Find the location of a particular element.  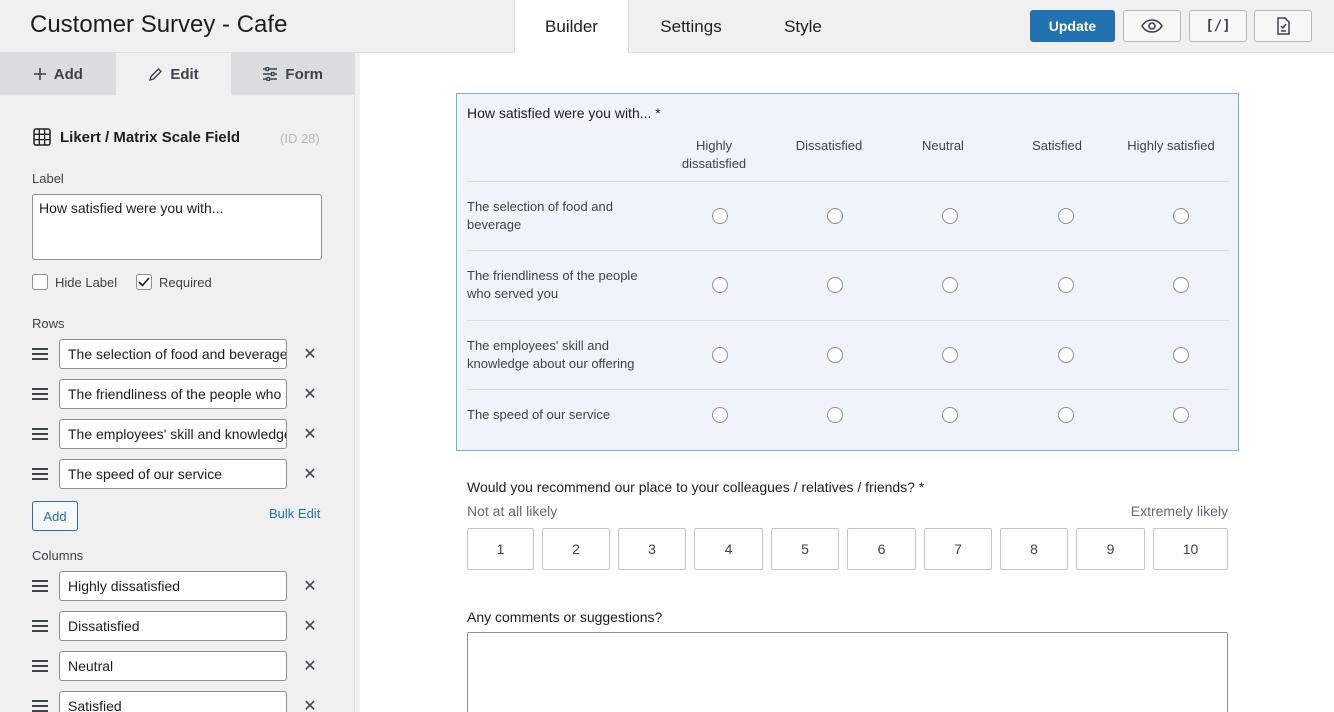

sidebar-tab-label: Form is located at coordinates (304, 74).